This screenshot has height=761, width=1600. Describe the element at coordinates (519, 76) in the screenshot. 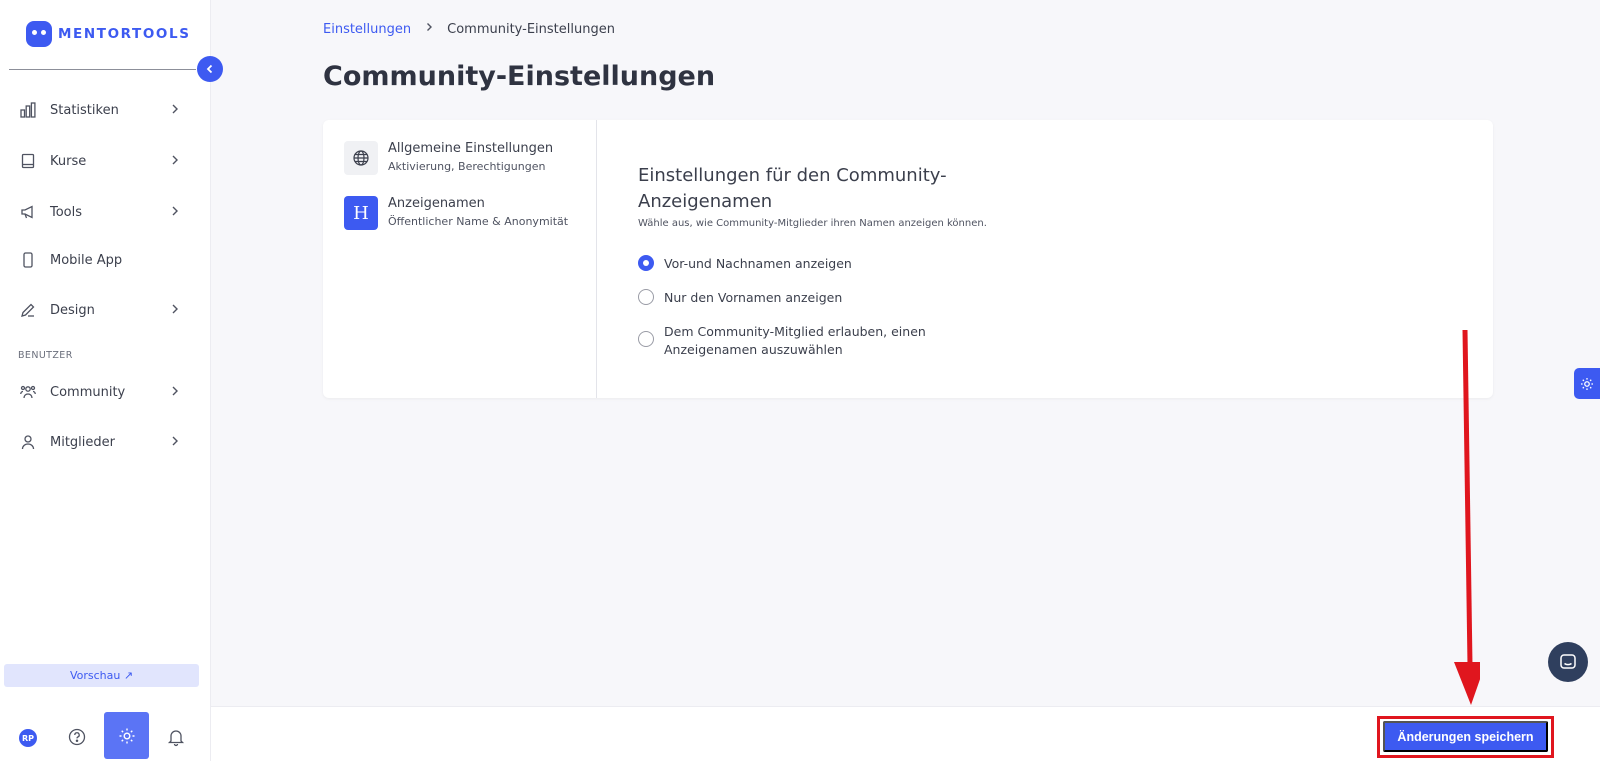

I see `page-title: Community-Einstellungen` at that location.